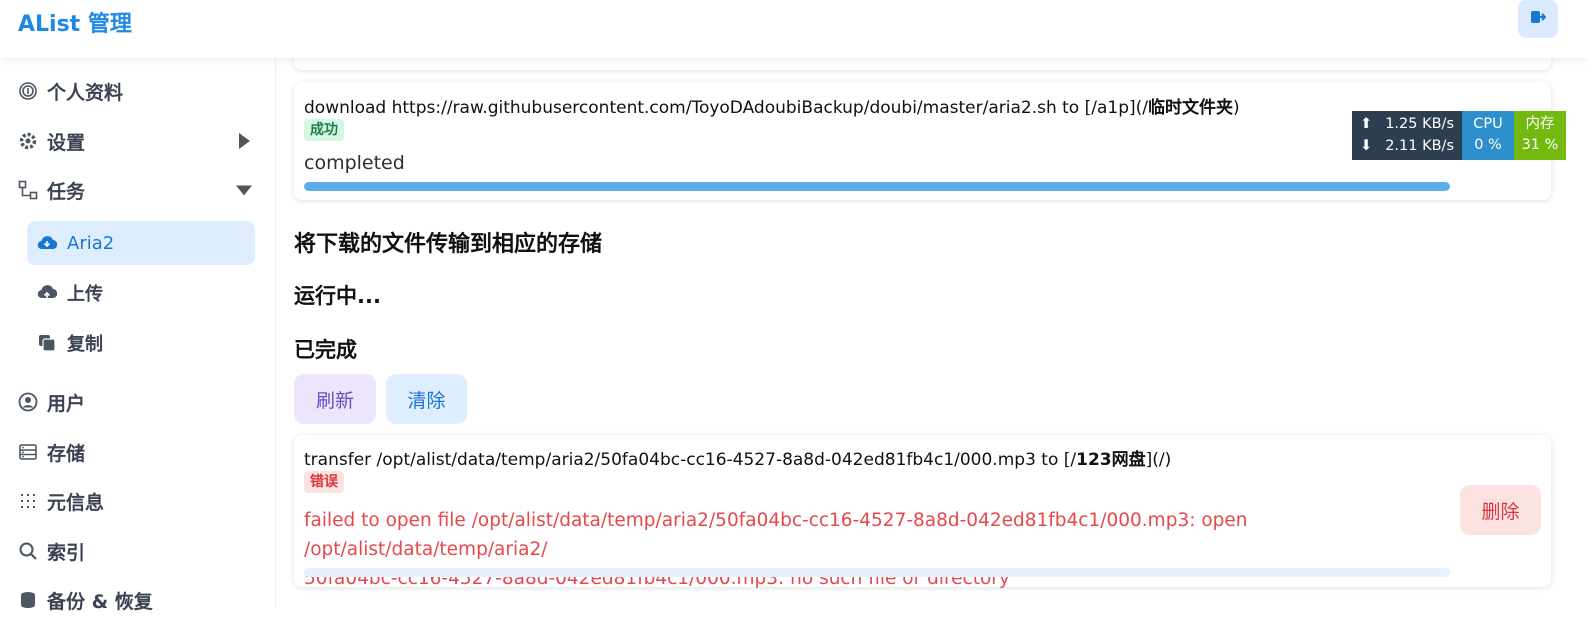 Image resolution: width=1588 pixels, height=620 pixels. What do you see at coordinates (138, 402) in the screenshot?
I see `sidebar-item-users: 用户` at bounding box center [138, 402].